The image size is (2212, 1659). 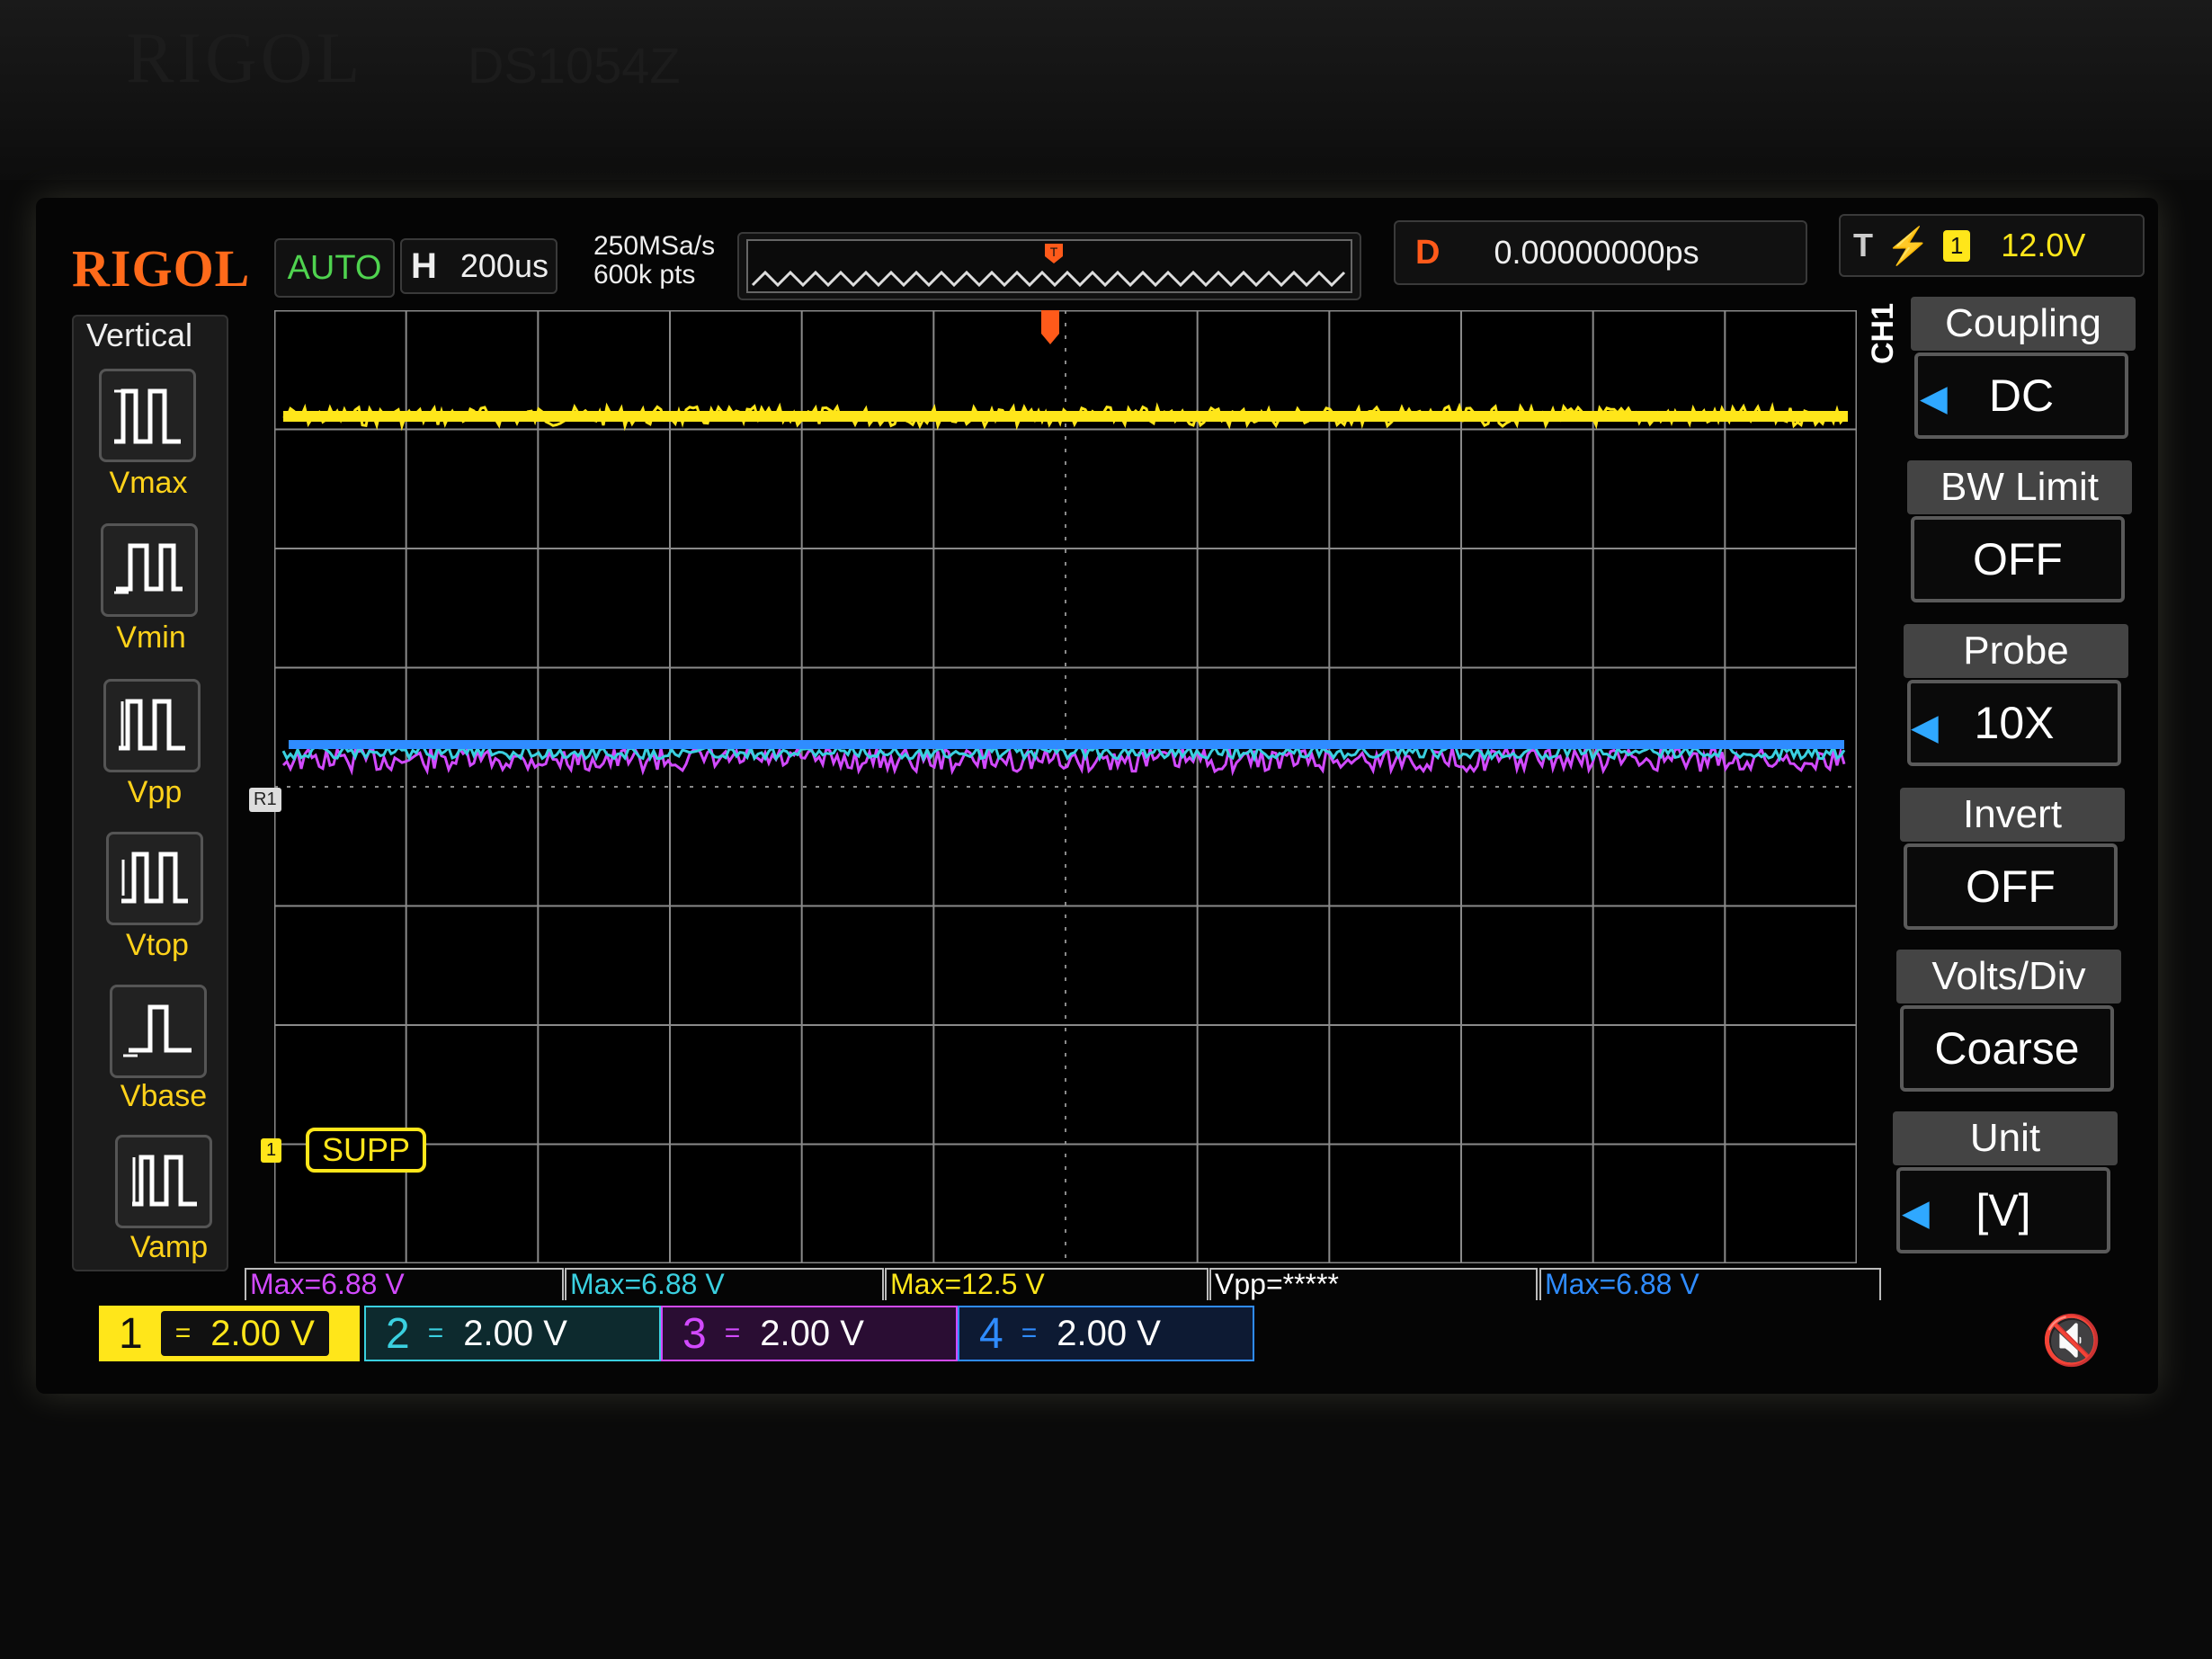 I want to click on svg-text: T, so click(x=1054, y=252).